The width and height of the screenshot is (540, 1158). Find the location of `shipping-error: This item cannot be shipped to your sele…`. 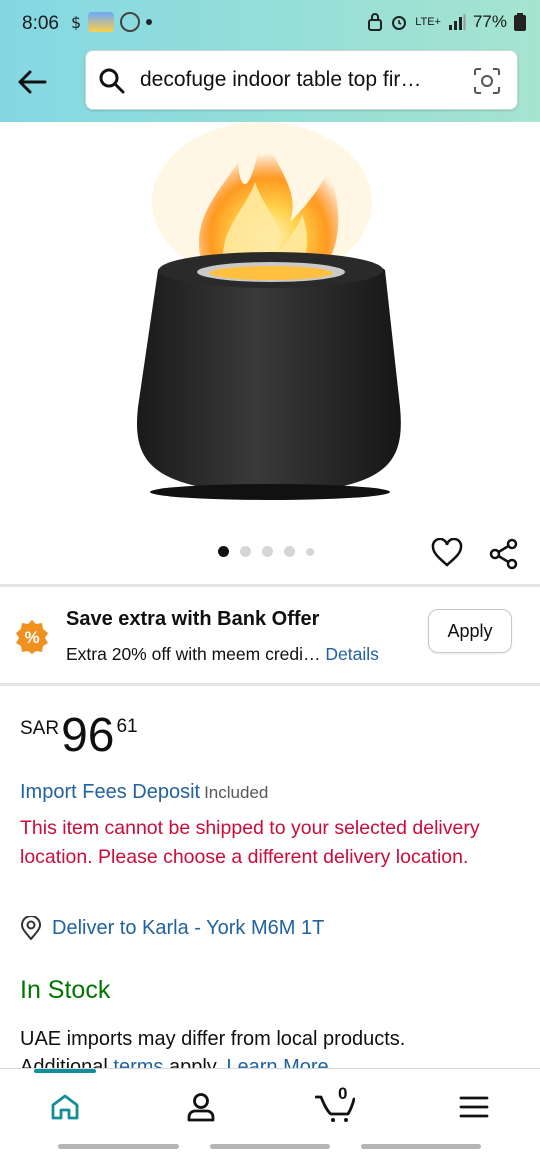

shipping-error: This item cannot be shipped to your sele… is located at coordinates (250, 842).